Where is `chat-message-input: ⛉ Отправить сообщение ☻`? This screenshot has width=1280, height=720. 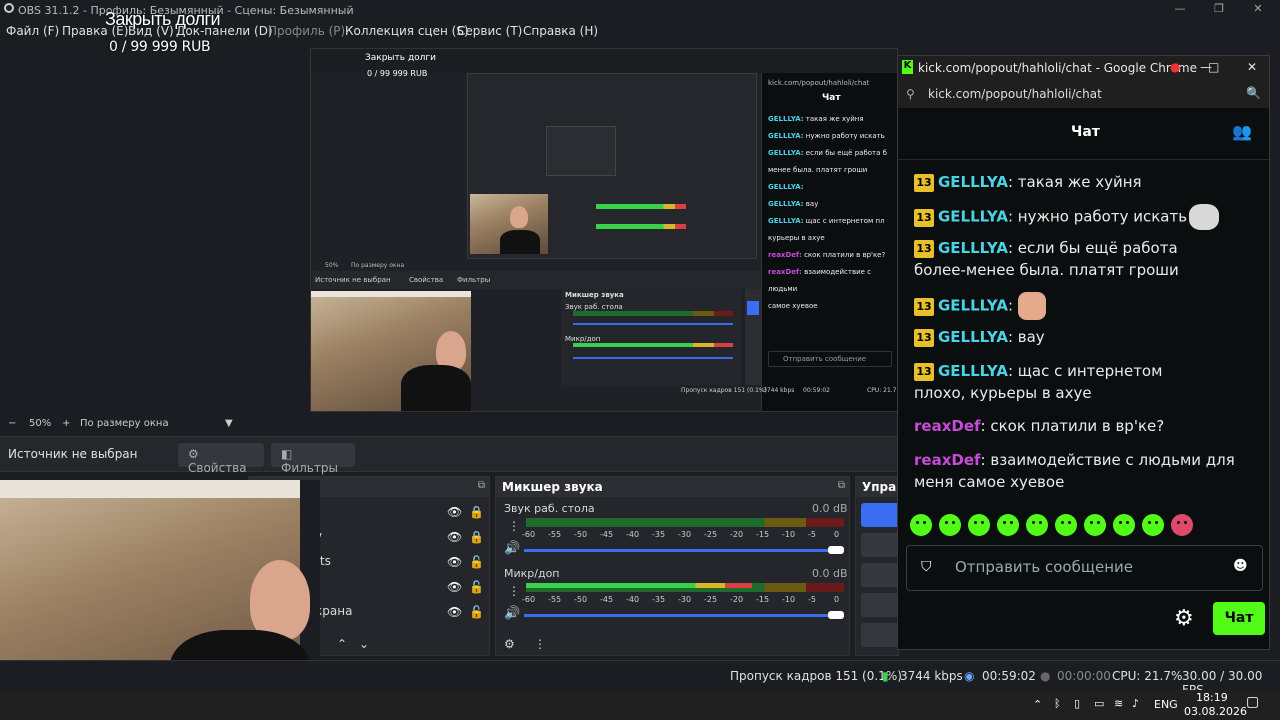 chat-message-input: ⛉ Отправить сообщение ☻ is located at coordinates (1084, 568).